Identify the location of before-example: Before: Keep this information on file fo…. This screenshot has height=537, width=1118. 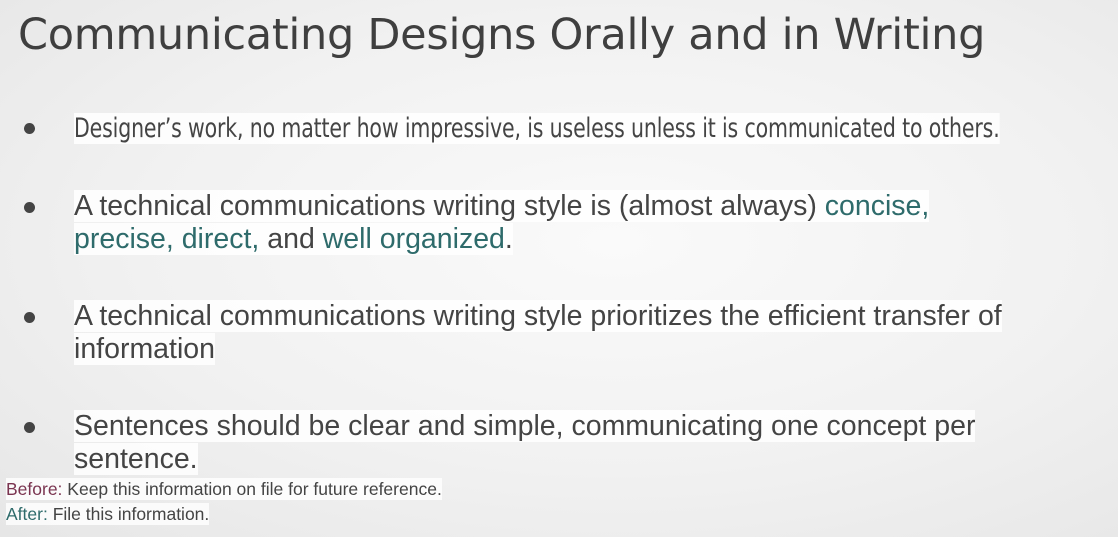
(224, 489).